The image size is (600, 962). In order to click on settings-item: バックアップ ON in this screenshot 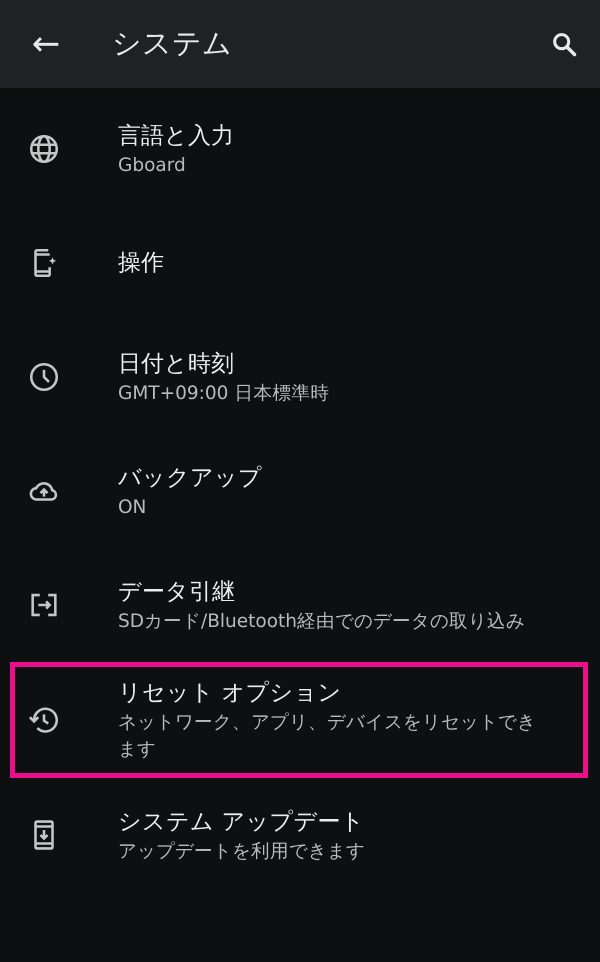, I will do `click(299, 491)`.